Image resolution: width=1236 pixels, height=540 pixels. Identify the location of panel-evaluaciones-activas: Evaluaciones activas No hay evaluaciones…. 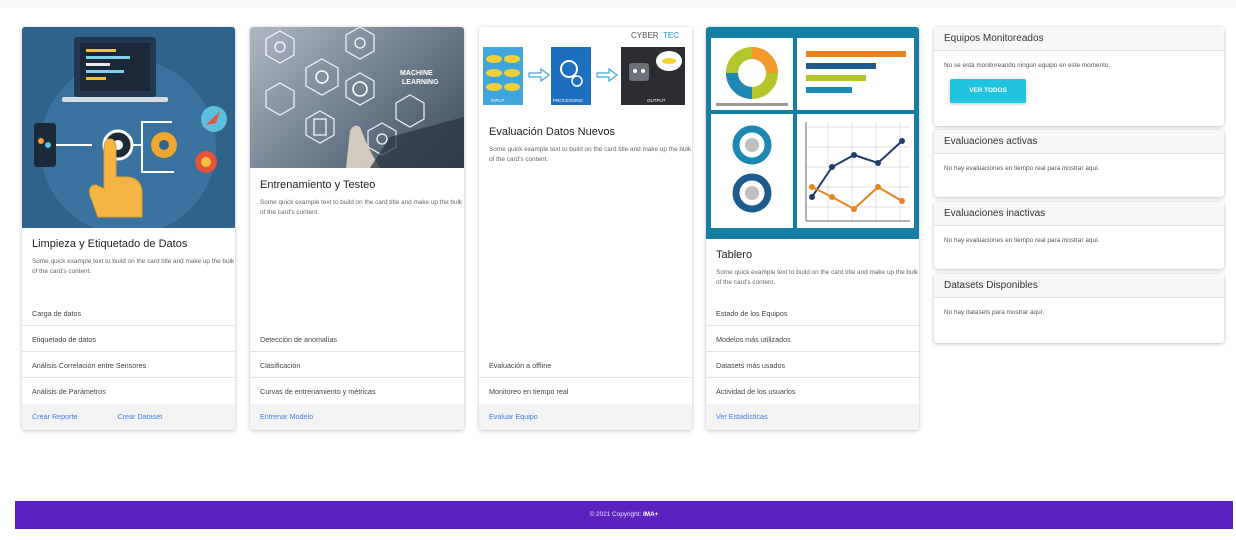
(1079, 163).